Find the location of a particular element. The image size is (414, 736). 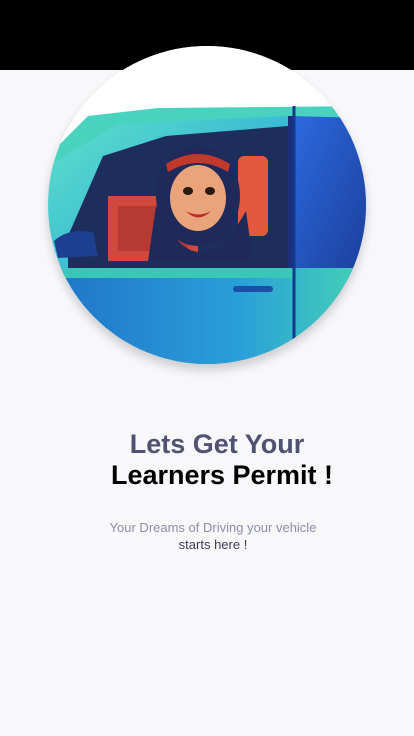

headline: Lets Get Your Learners Permit ! is located at coordinates (207, 459).